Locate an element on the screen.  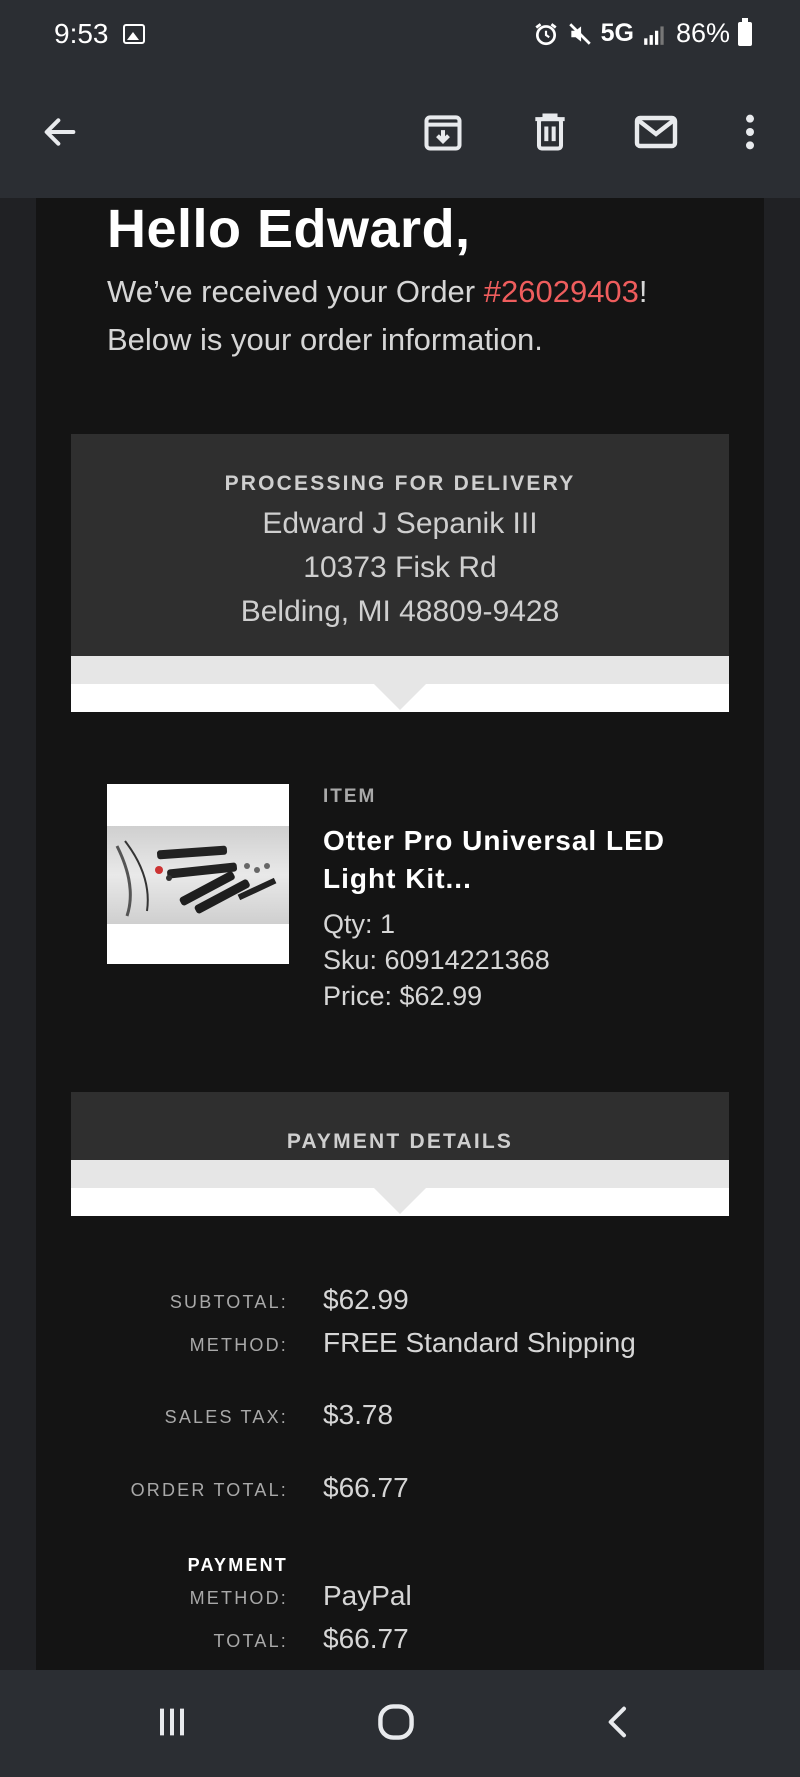
shipping-method-label: METHOD: is located at coordinates (238, 1345).